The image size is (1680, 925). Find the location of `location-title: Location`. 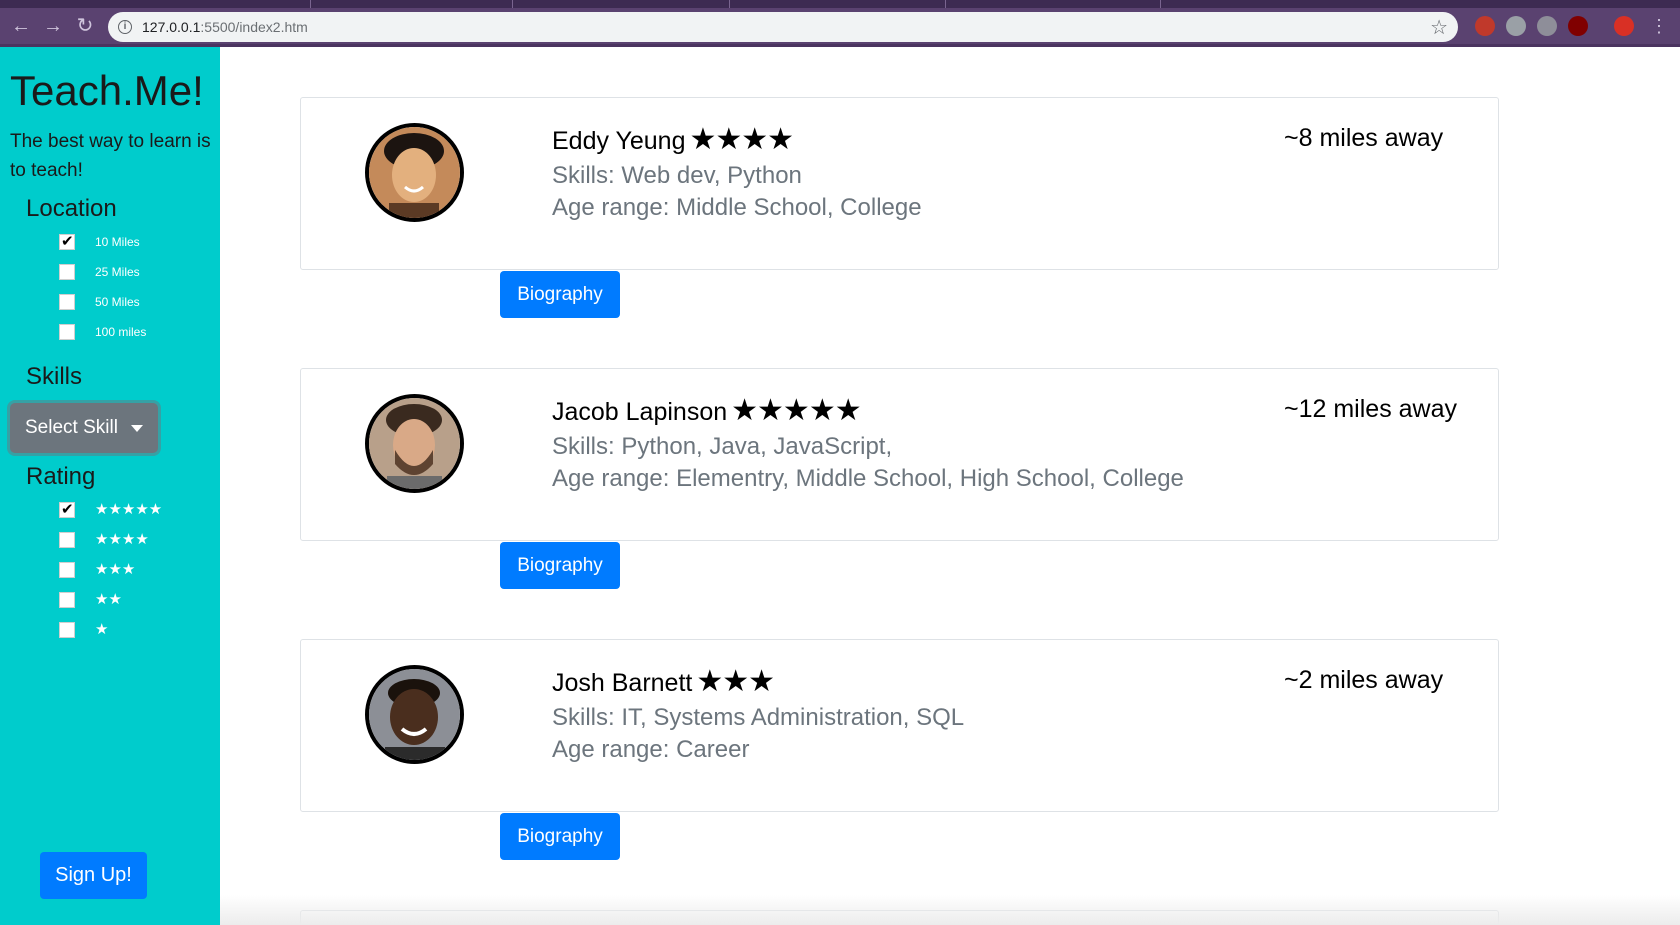

location-title: Location is located at coordinates (71, 208).